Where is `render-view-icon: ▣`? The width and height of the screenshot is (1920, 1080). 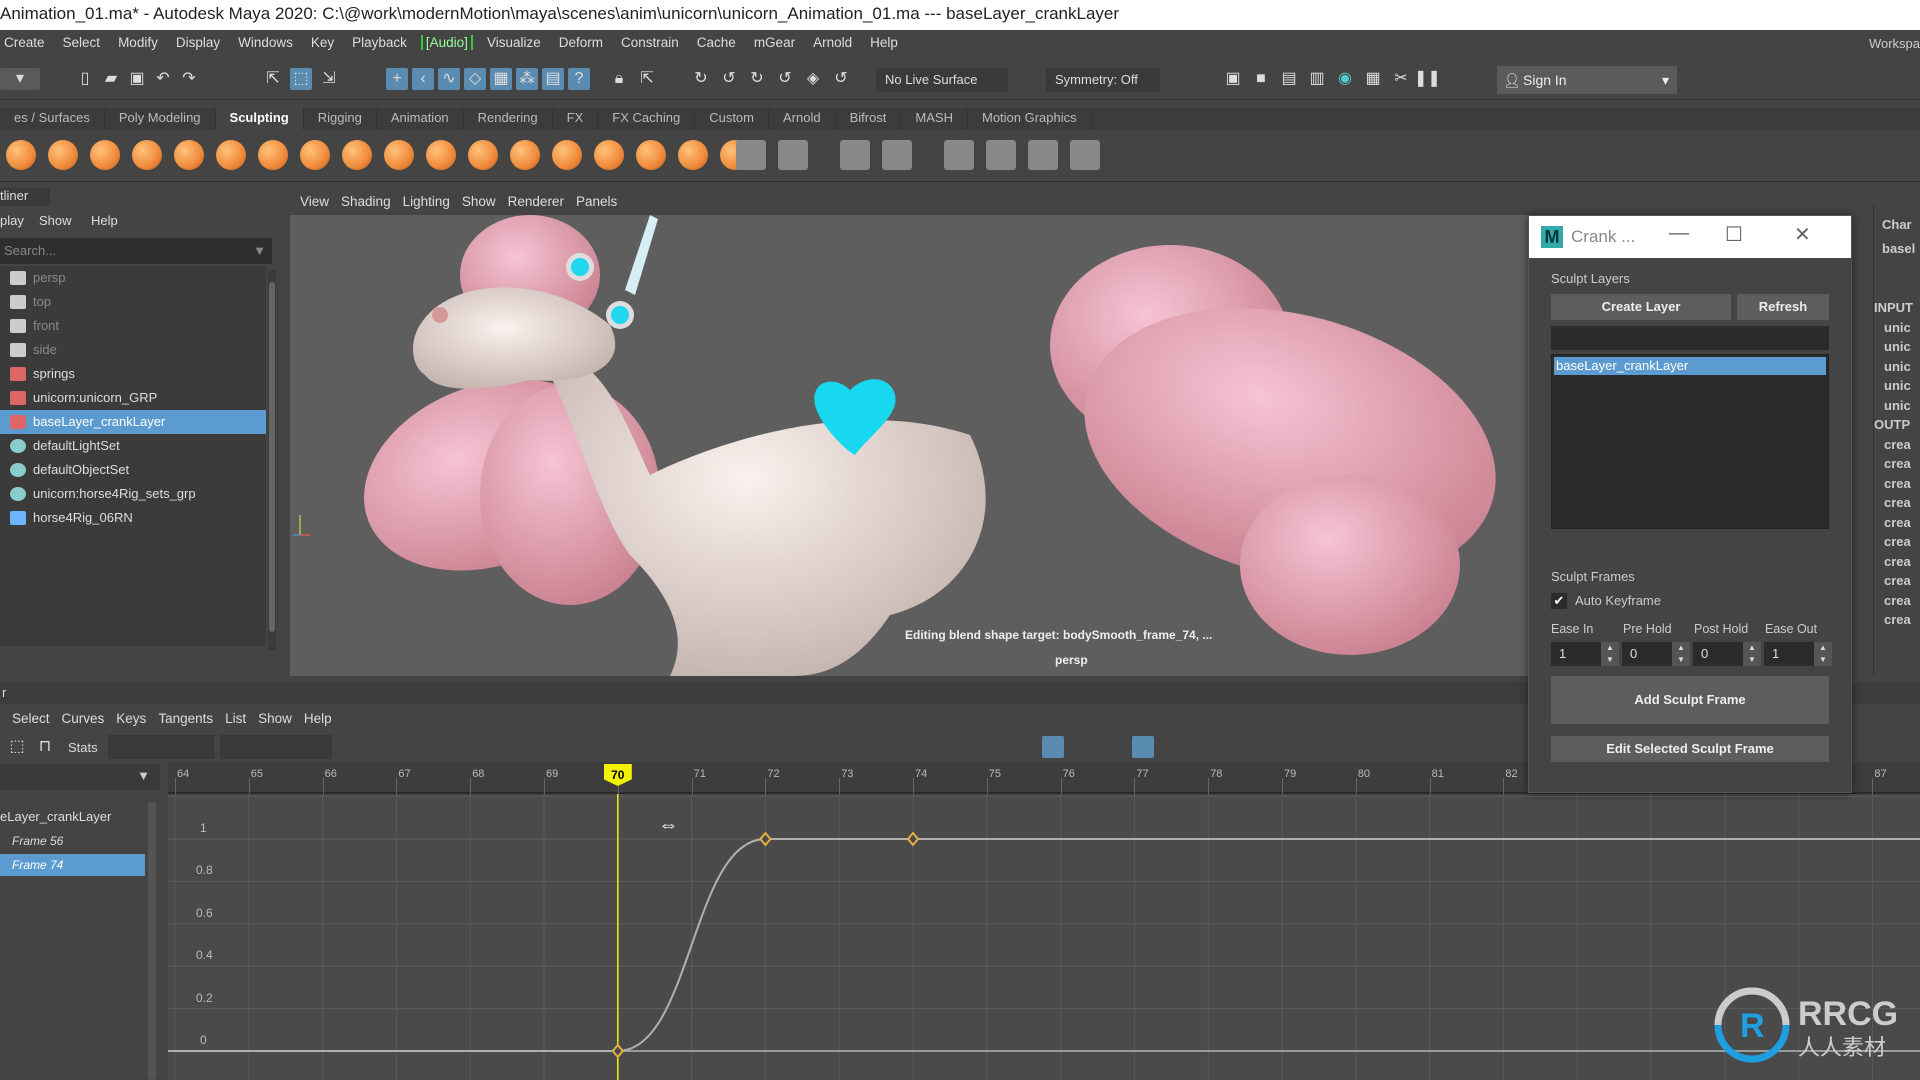 render-view-icon: ▣ is located at coordinates (1233, 79).